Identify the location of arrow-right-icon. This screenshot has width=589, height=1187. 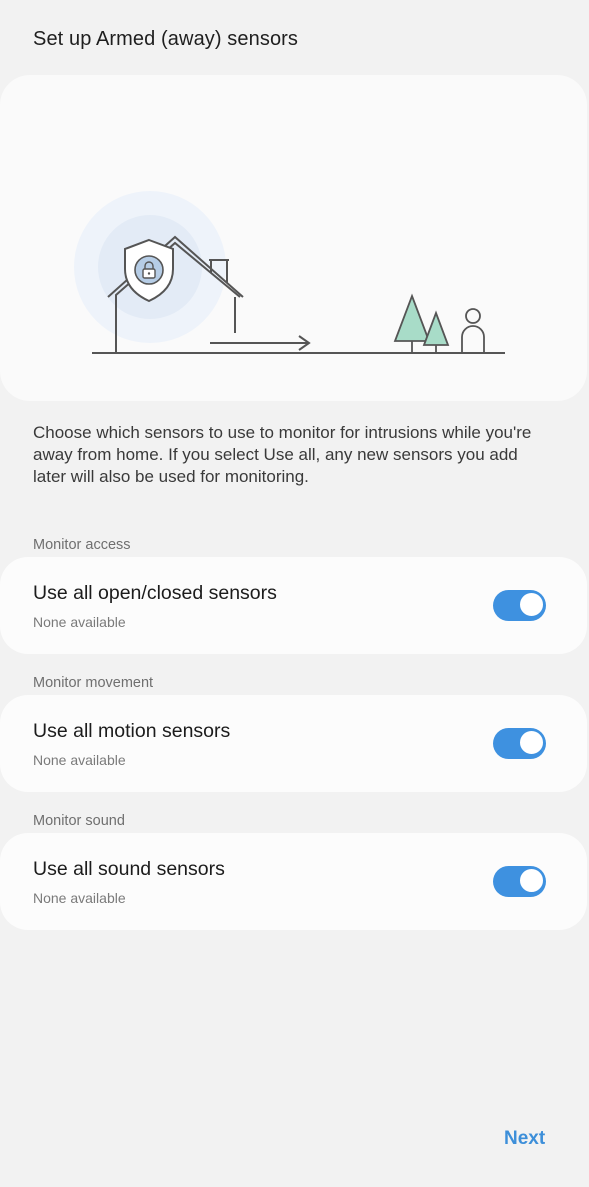
(260, 343).